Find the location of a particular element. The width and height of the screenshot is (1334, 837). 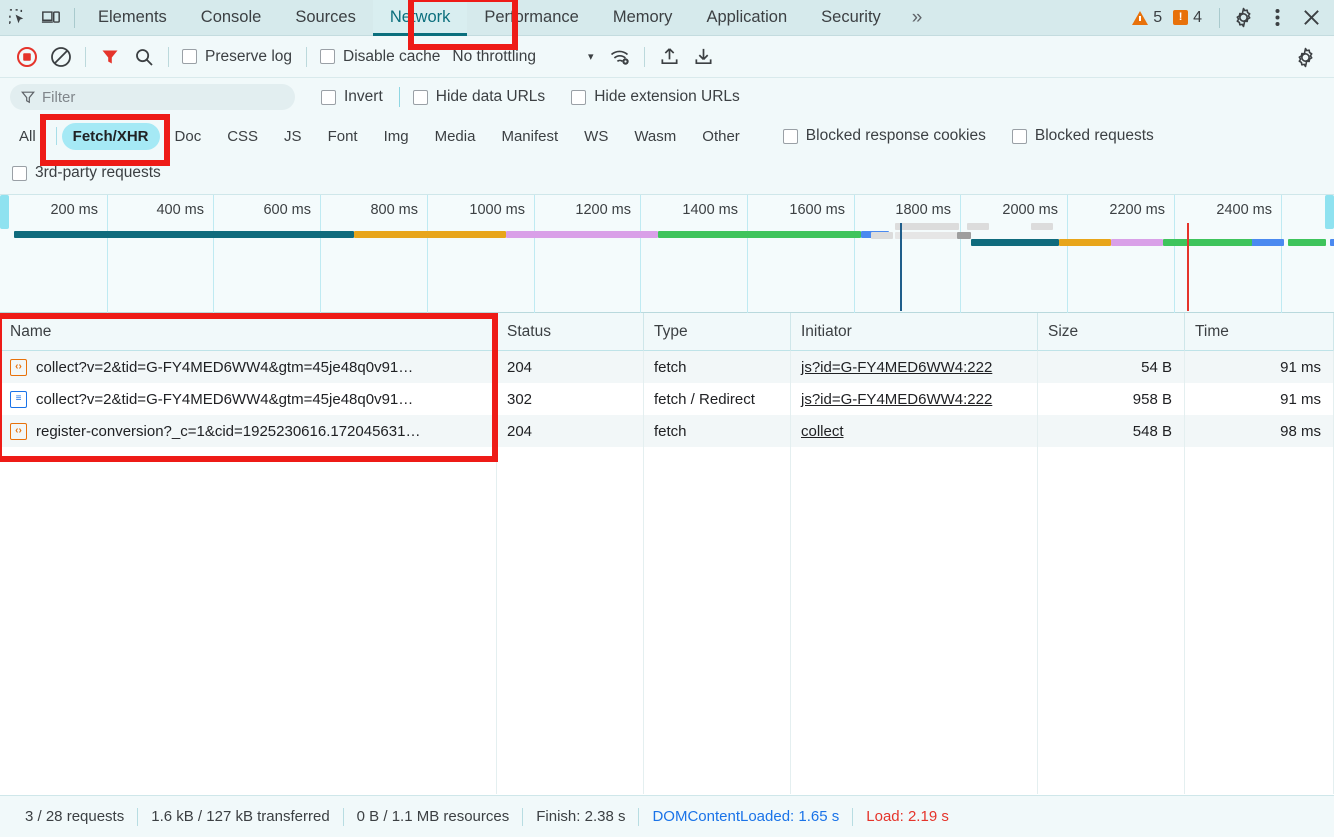

import-har-icon is located at coordinates (669, 57).